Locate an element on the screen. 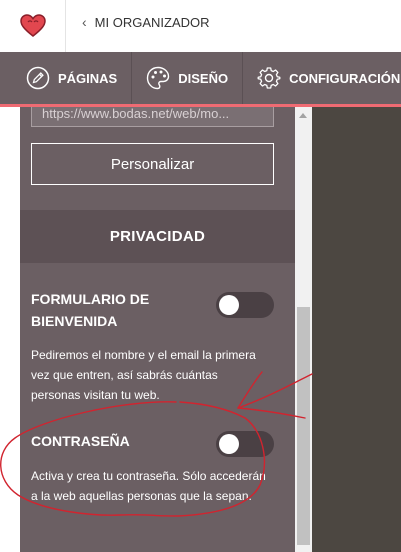 Image resolution: width=401 pixels, height=552 pixels. top-bar: ‹ MI ORGANIZADOR is located at coordinates (200, 26).